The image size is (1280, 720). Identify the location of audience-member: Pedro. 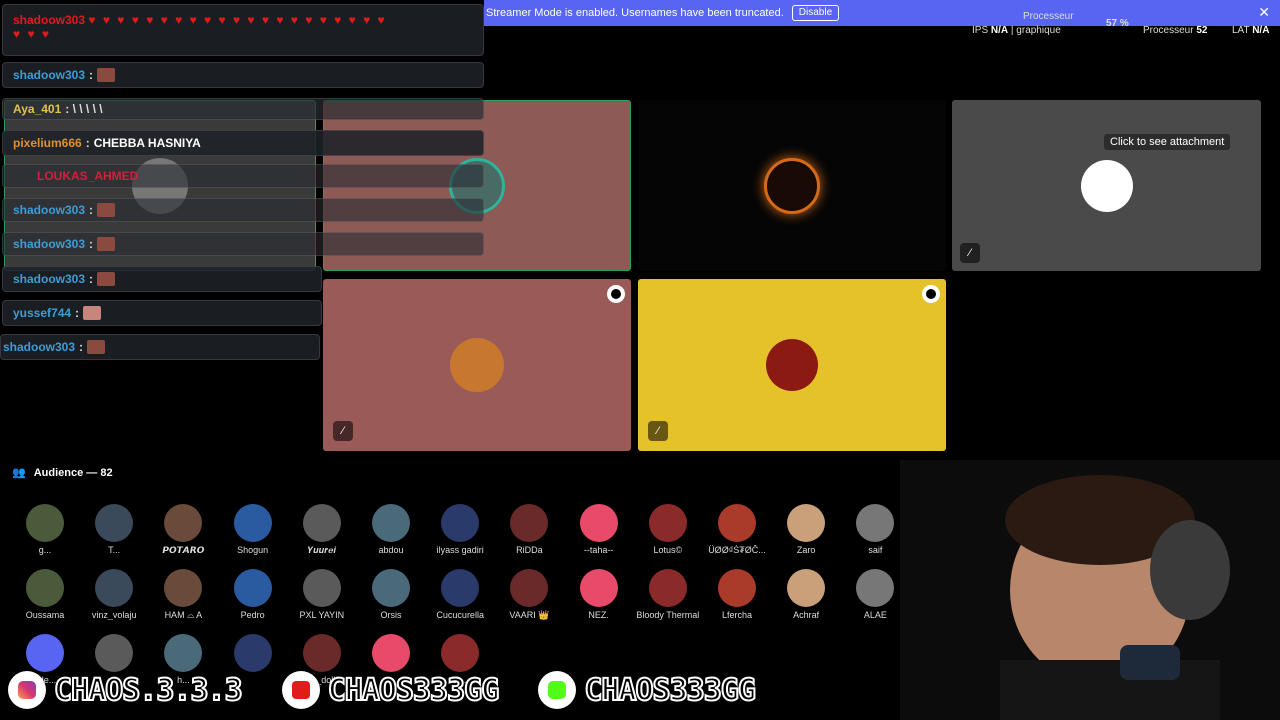
(253, 594).